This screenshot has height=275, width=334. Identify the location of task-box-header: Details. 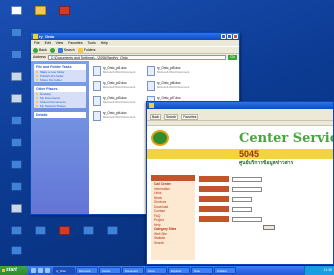
(60, 115).